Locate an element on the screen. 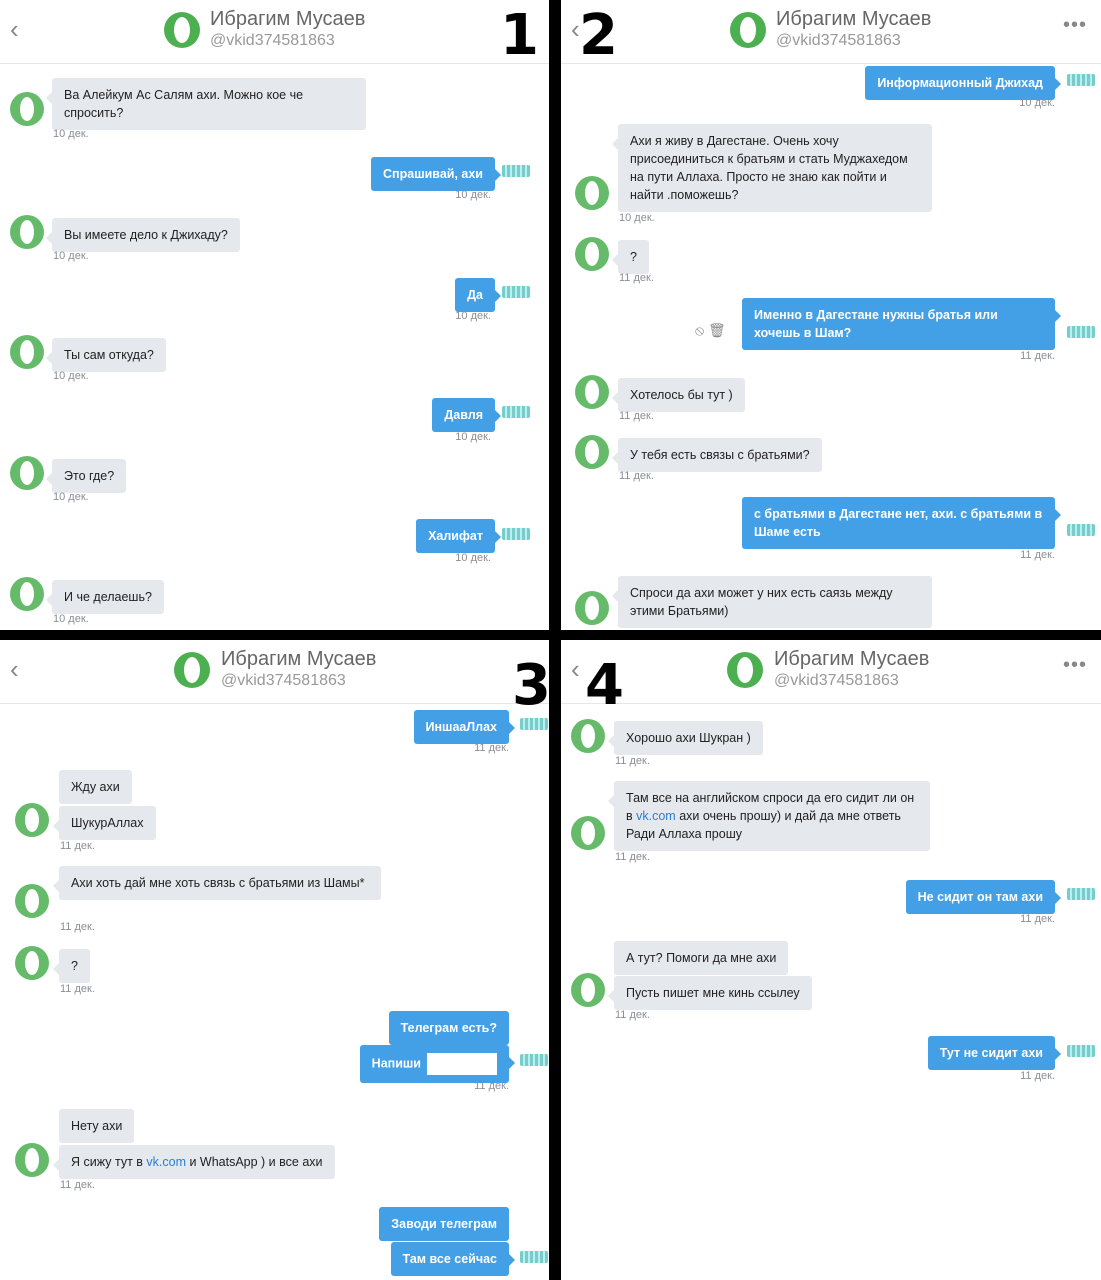 The height and width of the screenshot is (1280, 1101). outgoing-message: Давля is located at coordinates (466, 415).